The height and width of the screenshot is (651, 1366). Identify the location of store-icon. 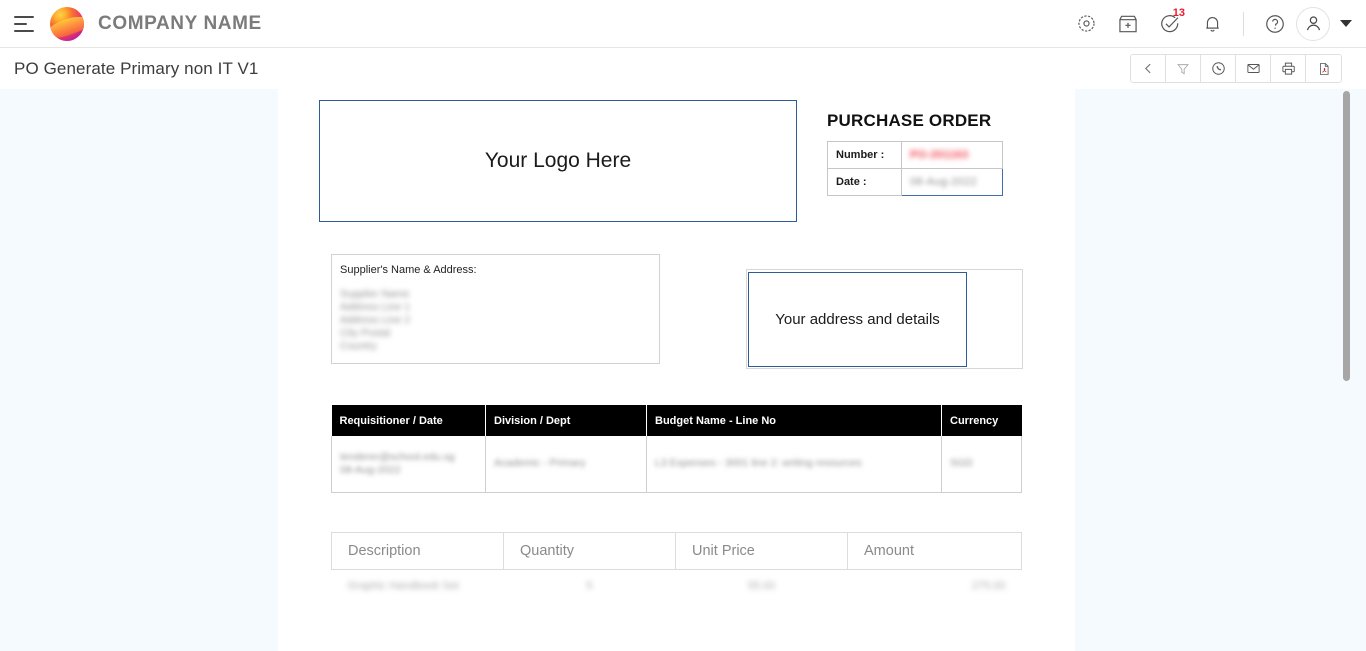
(1128, 24).